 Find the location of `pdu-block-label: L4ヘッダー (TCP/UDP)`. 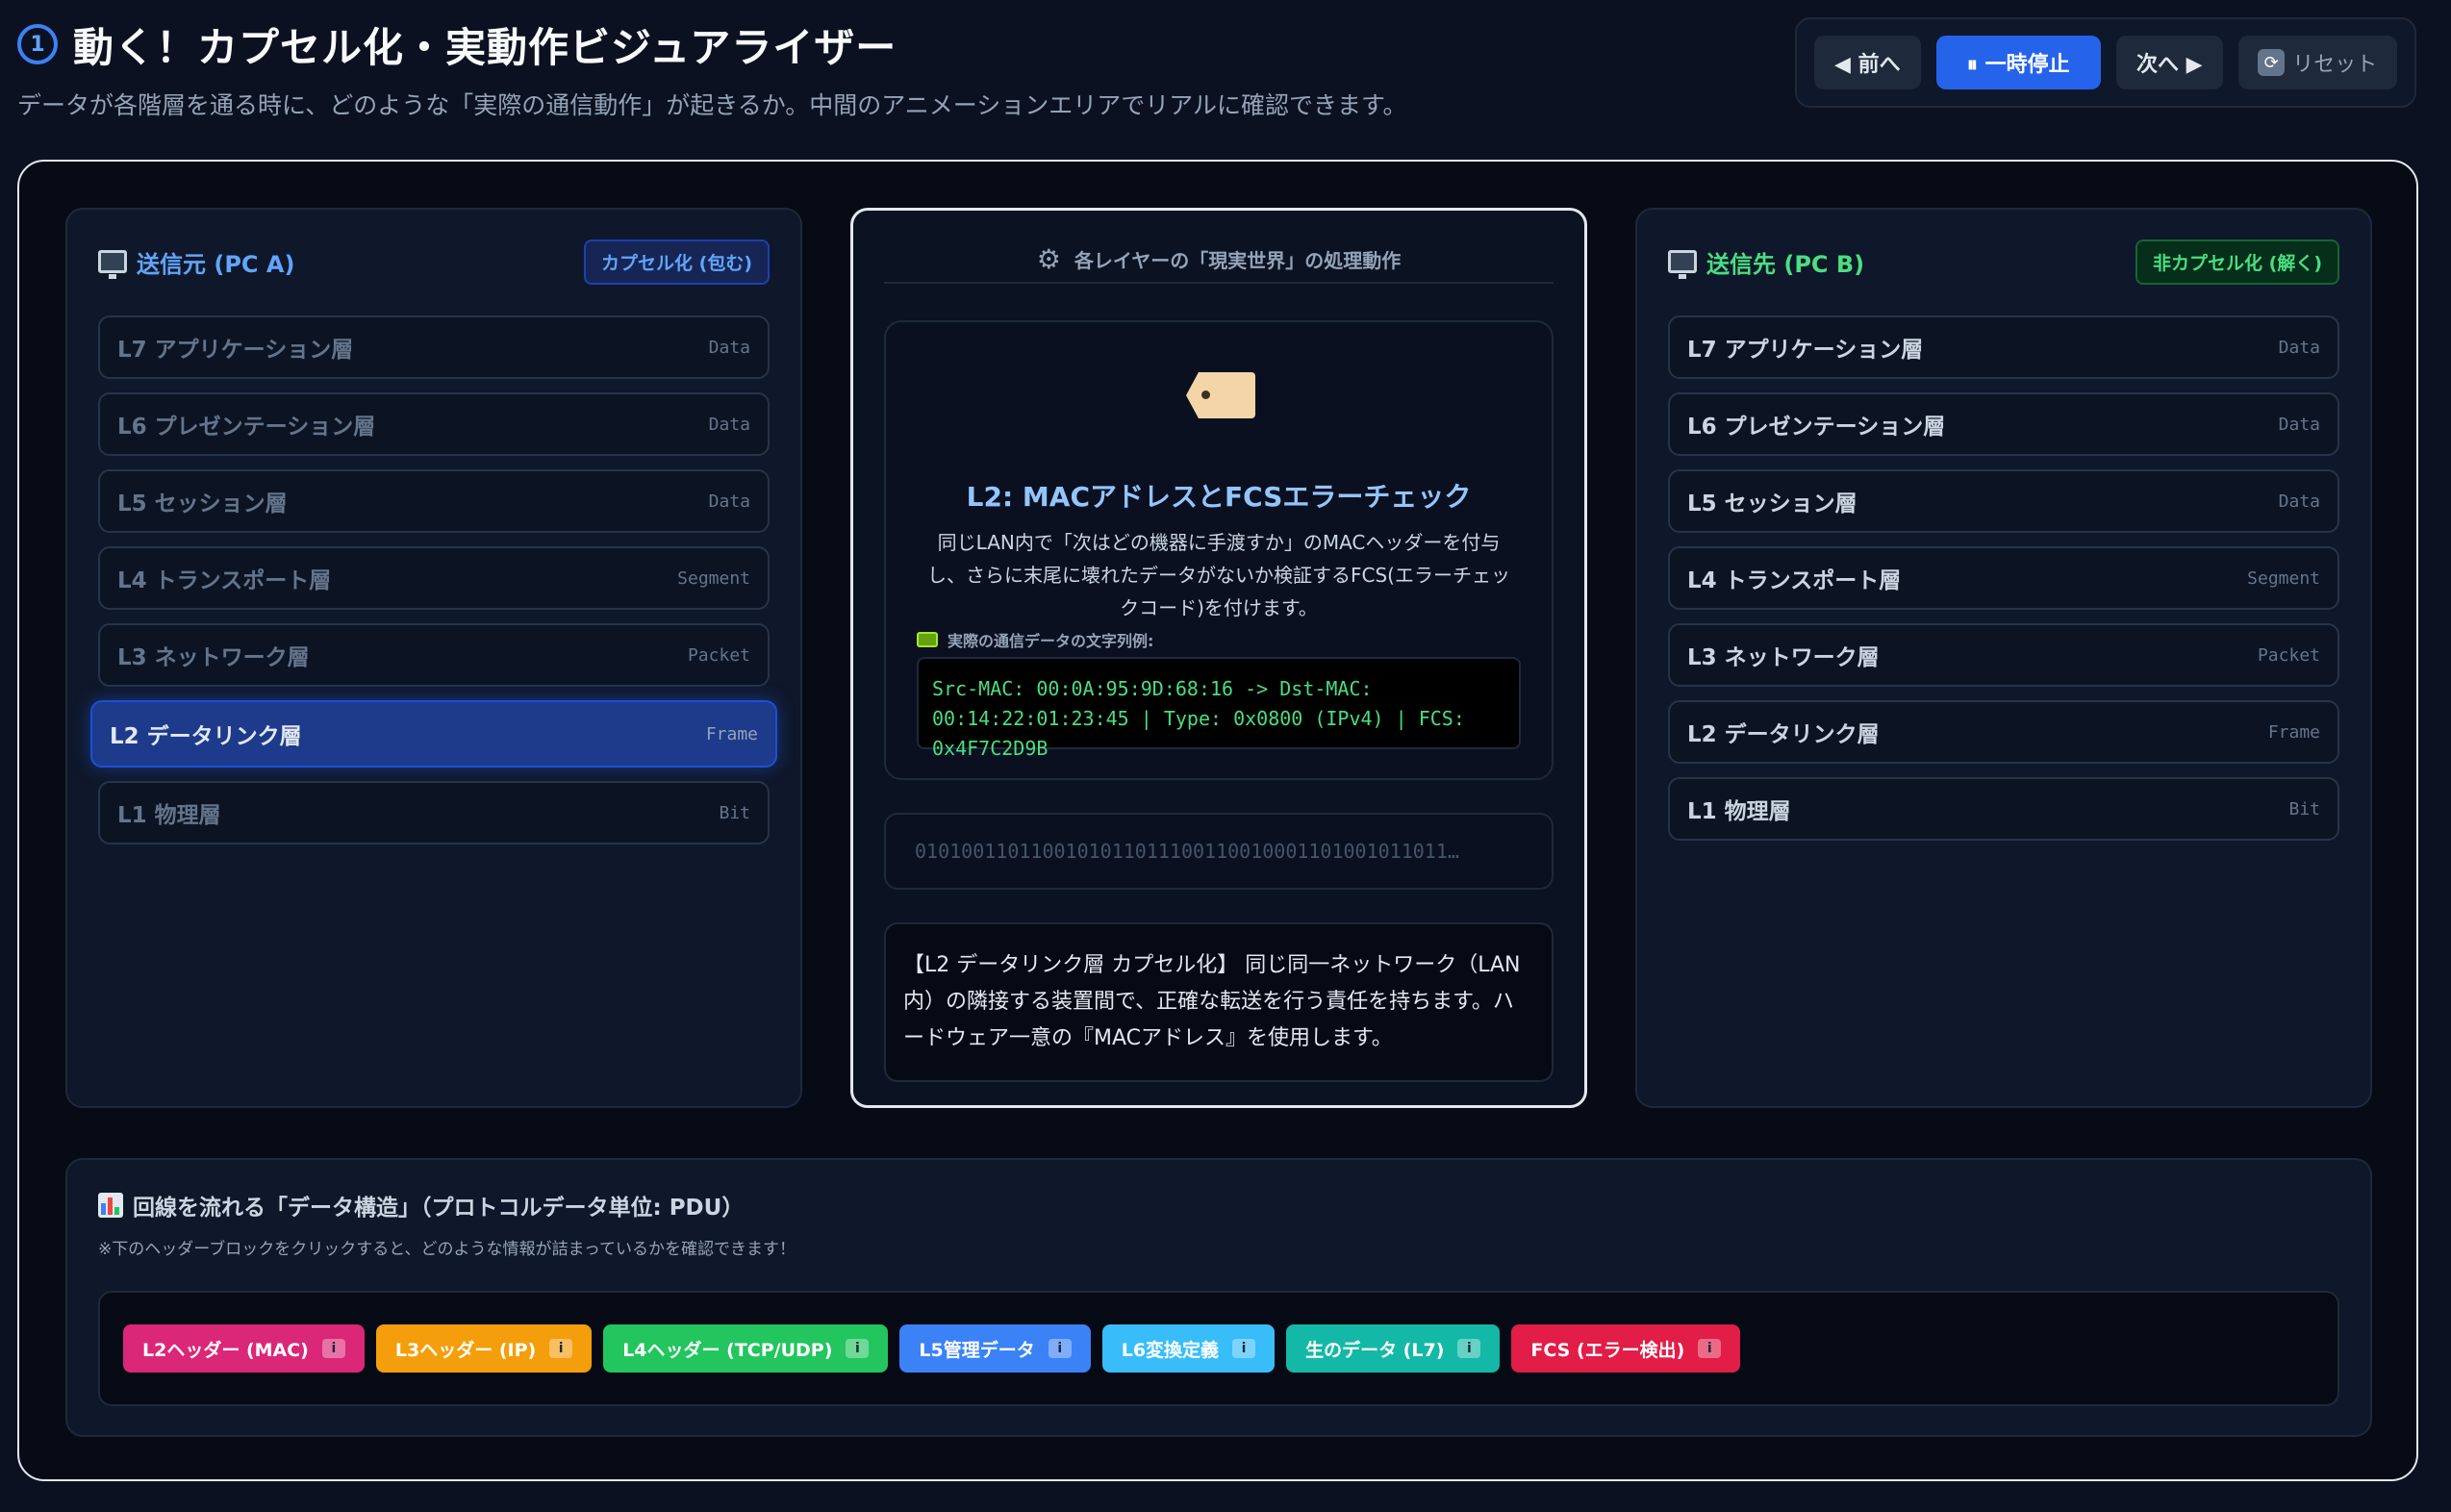

pdu-block-label: L4ヘッダー (TCP/UDP) is located at coordinates (727, 1350).